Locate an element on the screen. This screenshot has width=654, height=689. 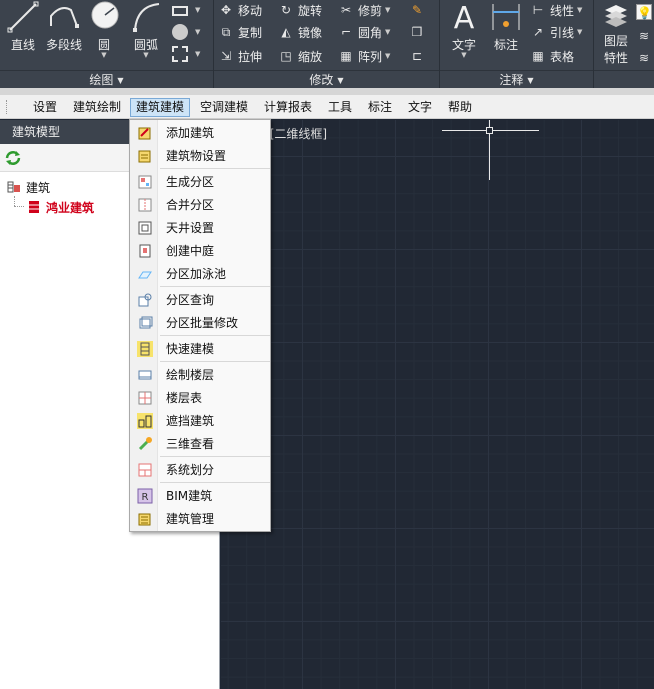
trim-tool: ✂ 修剪 ▼ is located at coordinates (364, 10).